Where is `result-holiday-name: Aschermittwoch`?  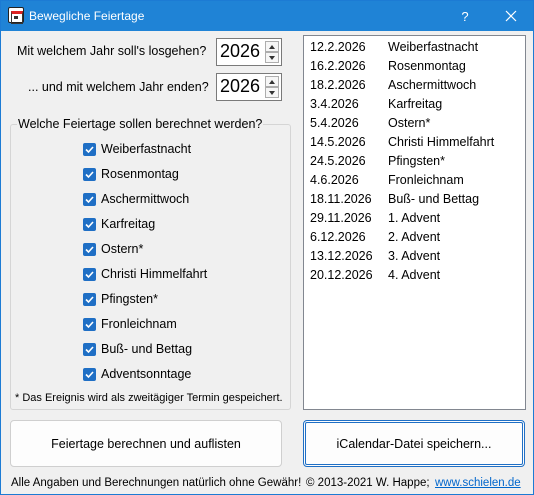
result-holiday-name: Aschermittwoch is located at coordinates (432, 85).